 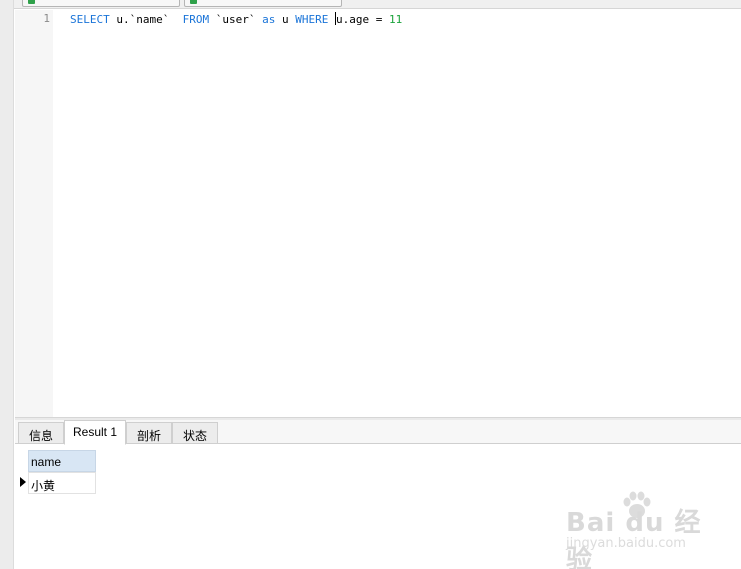 What do you see at coordinates (362, 19) in the screenshot?
I see `where-condition: u.age =` at bounding box center [362, 19].